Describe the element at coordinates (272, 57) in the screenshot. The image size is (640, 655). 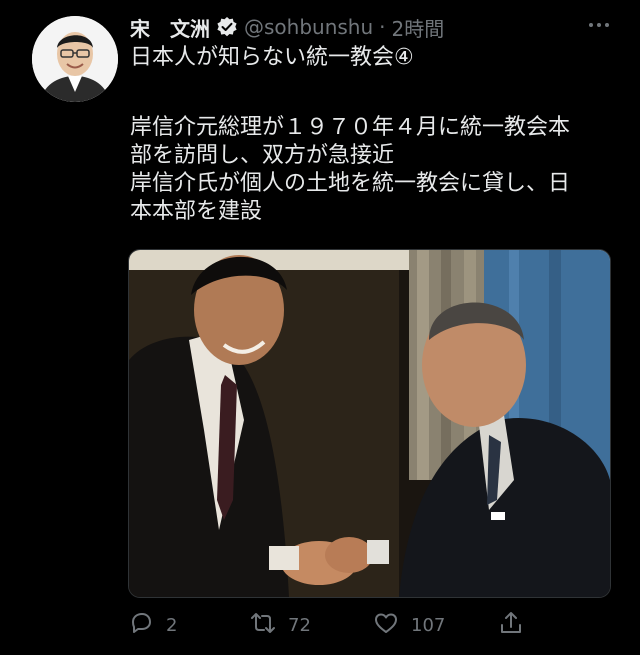
I see `tweet-text-title: 日本人が知らない統一教会④` at that location.